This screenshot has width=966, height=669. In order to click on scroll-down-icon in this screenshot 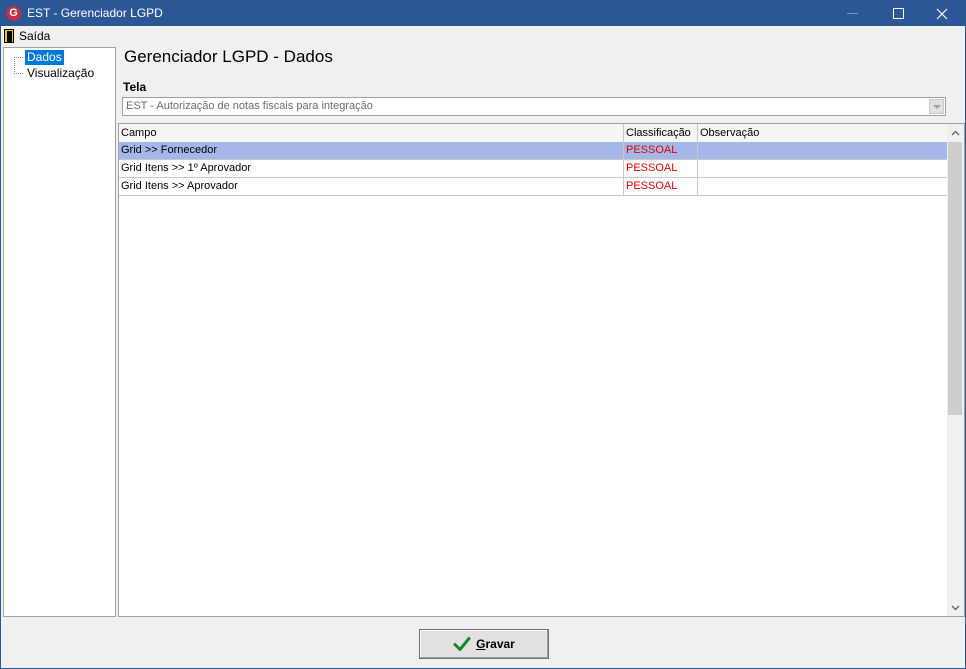, I will do `click(955, 607)`.